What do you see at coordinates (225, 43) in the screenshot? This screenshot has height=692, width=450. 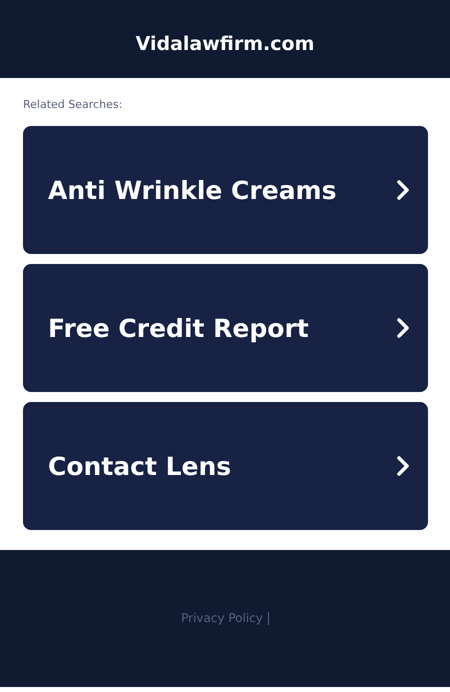 I see `site-title: Vidalawfirm.com` at bounding box center [225, 43].